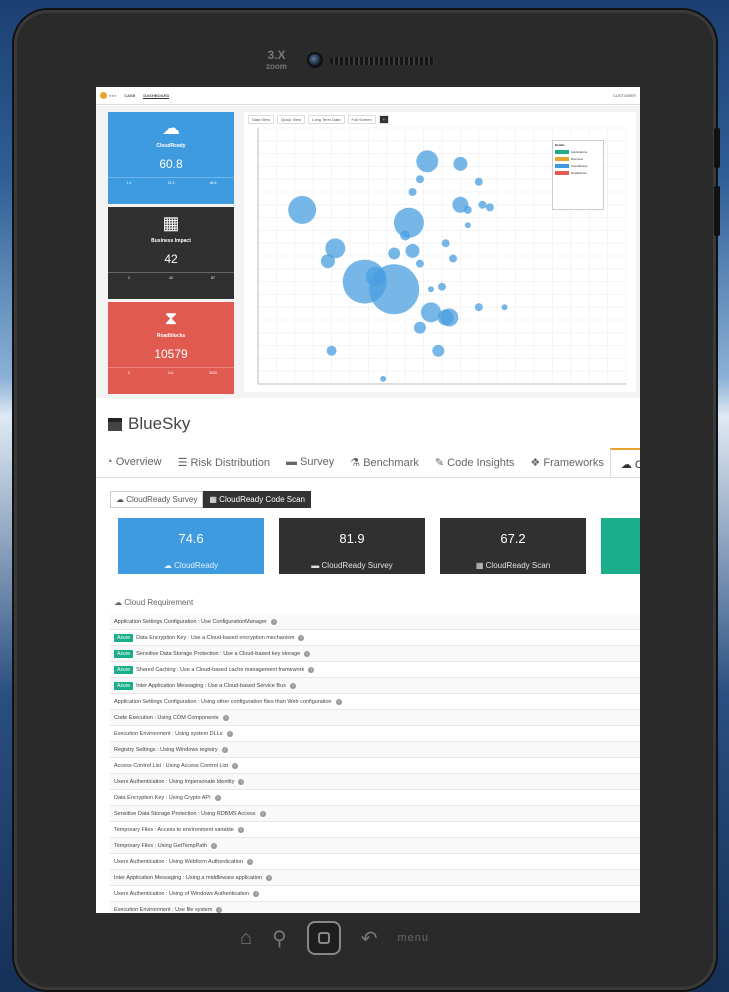 The height and width of the screenshot is (992, 729). What do you see at coordinates (620, 546) in the screenshot?
I see `score-card` at bounding box center [620, 546].